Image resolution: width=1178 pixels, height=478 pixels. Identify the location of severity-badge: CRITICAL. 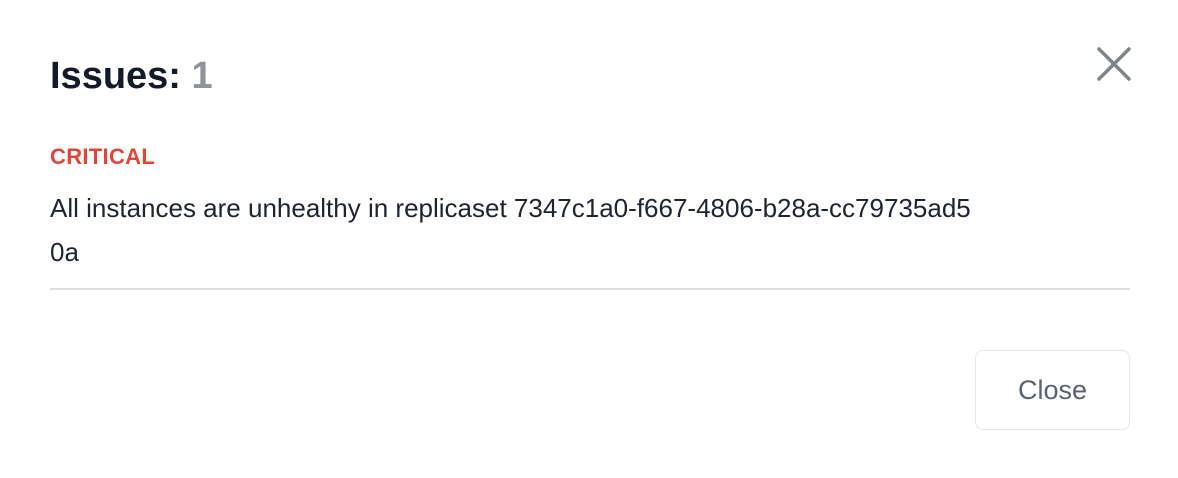
(103, 156).